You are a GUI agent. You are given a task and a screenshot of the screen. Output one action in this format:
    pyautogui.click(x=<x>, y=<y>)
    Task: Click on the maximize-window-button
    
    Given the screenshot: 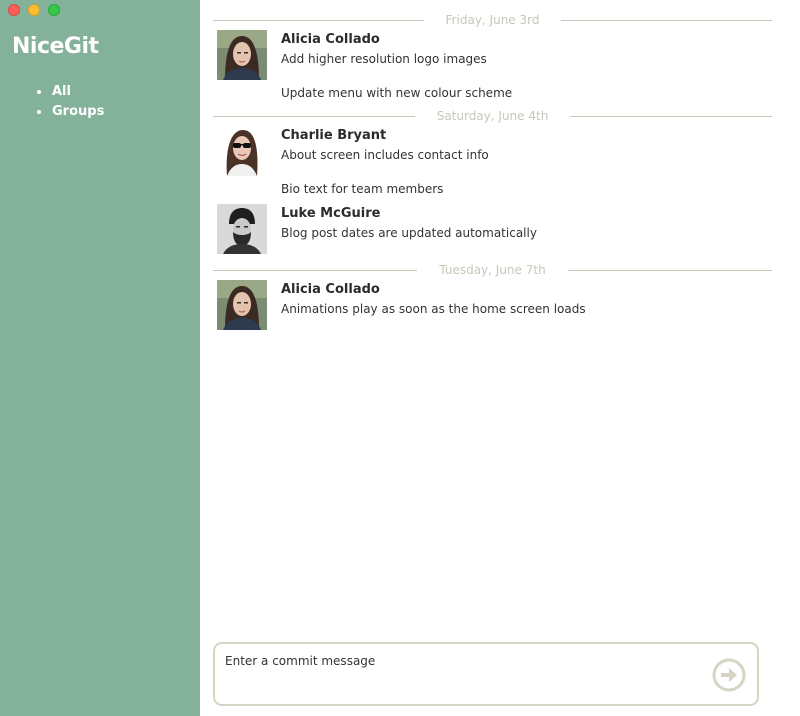 What is the action you would take?
    pyautogui.click(x=54, y=10)
    